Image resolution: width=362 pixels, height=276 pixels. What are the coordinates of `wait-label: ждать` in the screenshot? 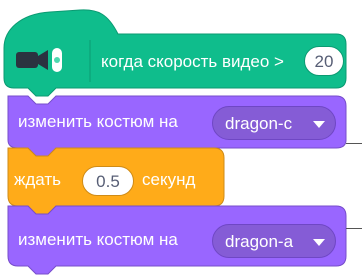 It's located at (38, 179).